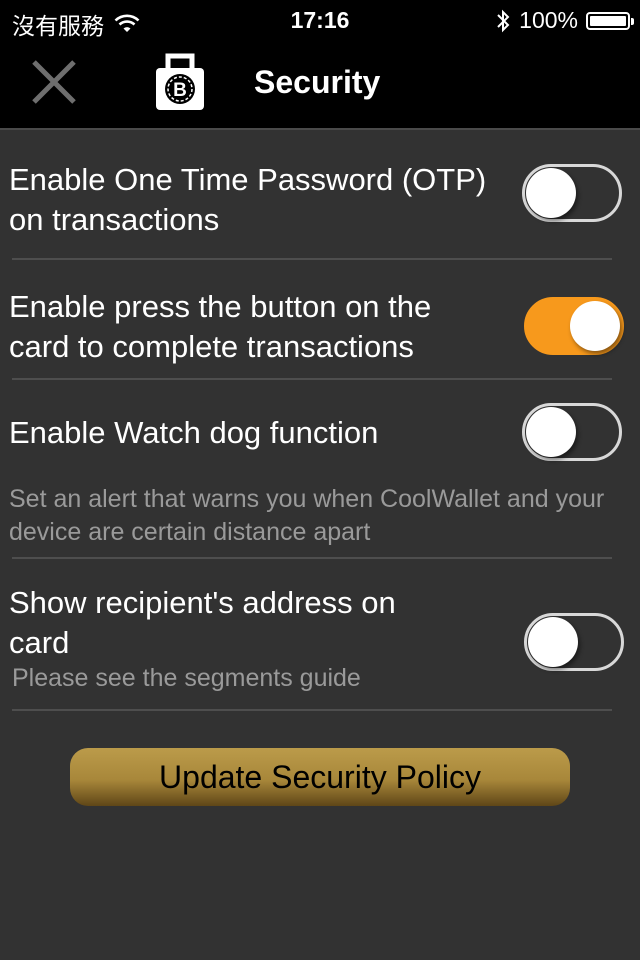 The width and height of the screenshot is (640, 960). What do you see at coordinates (317, 82) in the screenshot?
I see `page-title: Security` at bounding box center [317, 82].